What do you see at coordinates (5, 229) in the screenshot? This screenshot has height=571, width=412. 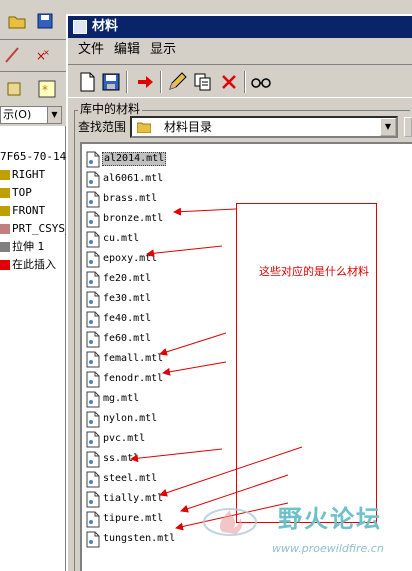 I see `coordinate-system-icon` at bounding box center [5, 229].